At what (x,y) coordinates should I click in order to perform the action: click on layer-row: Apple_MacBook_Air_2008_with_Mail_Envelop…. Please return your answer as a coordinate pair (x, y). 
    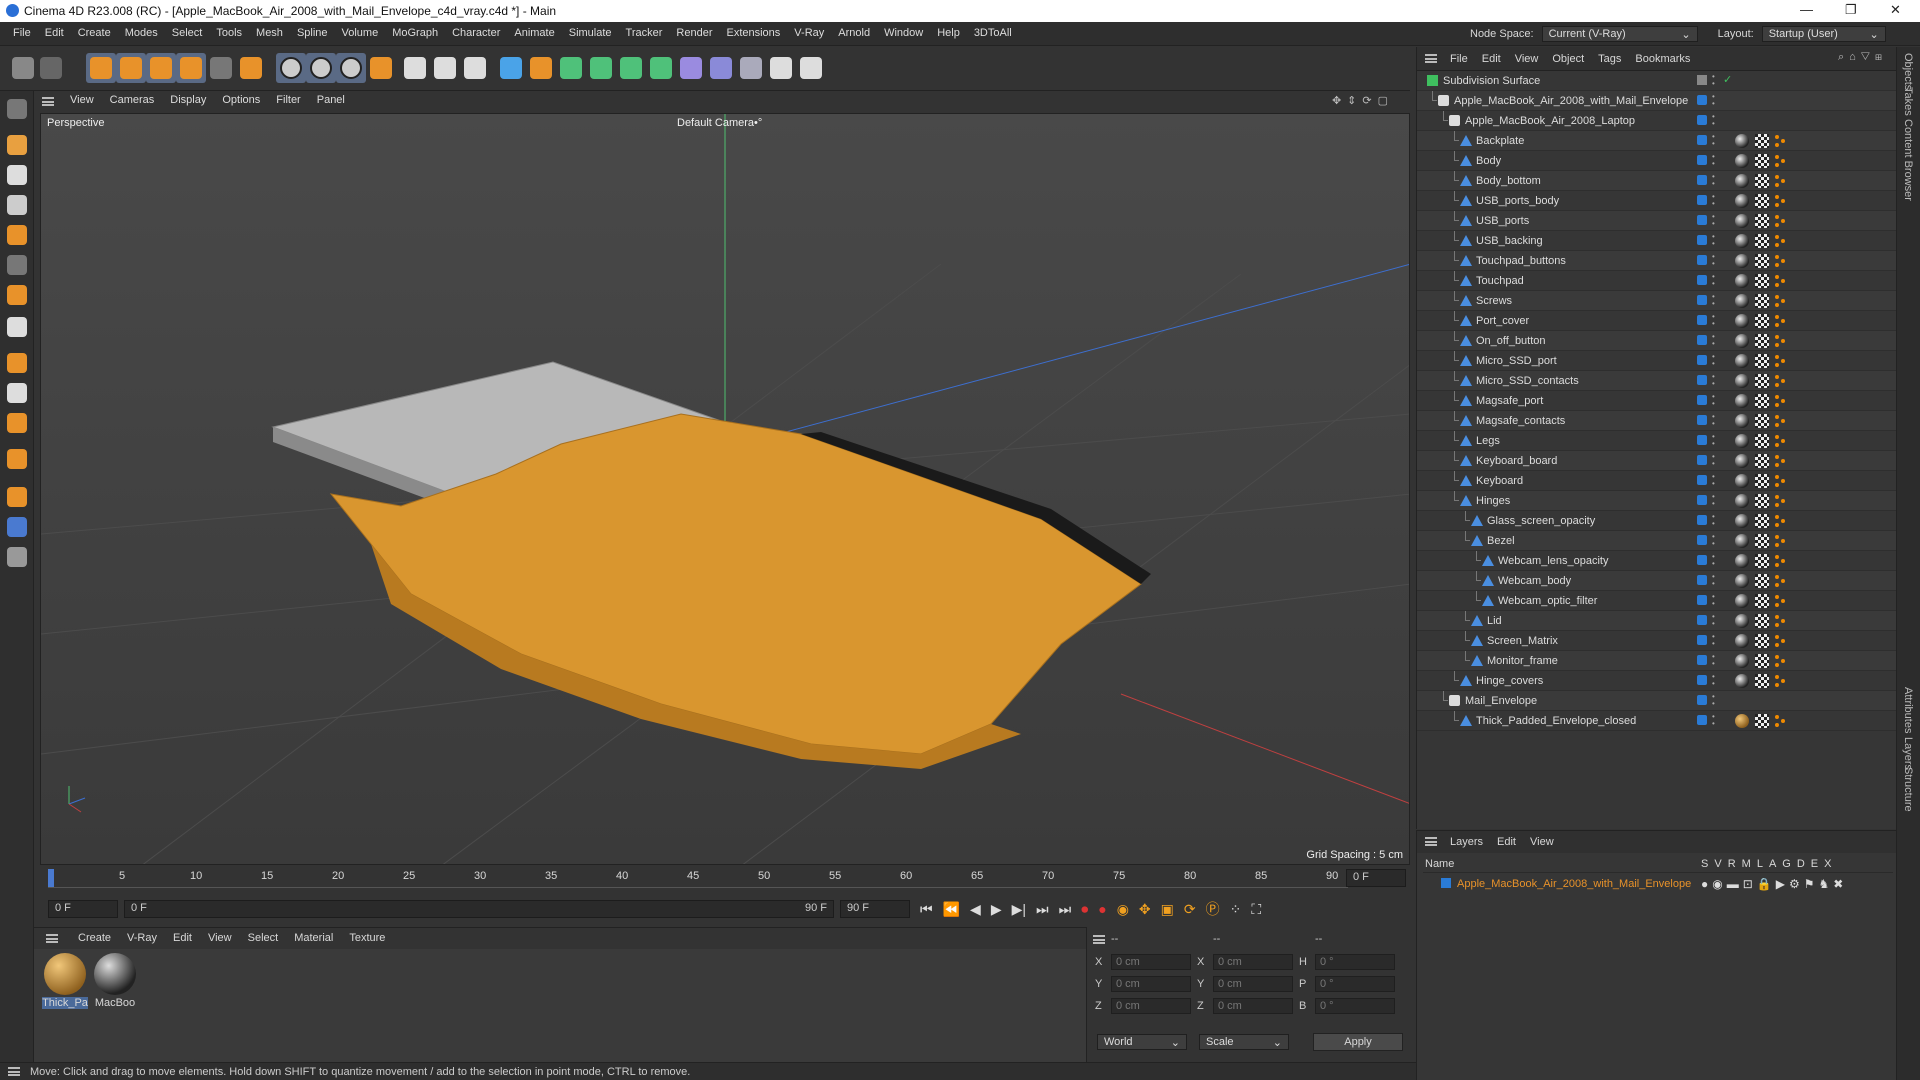
    Looking at the image, I should click on (1658, 884).